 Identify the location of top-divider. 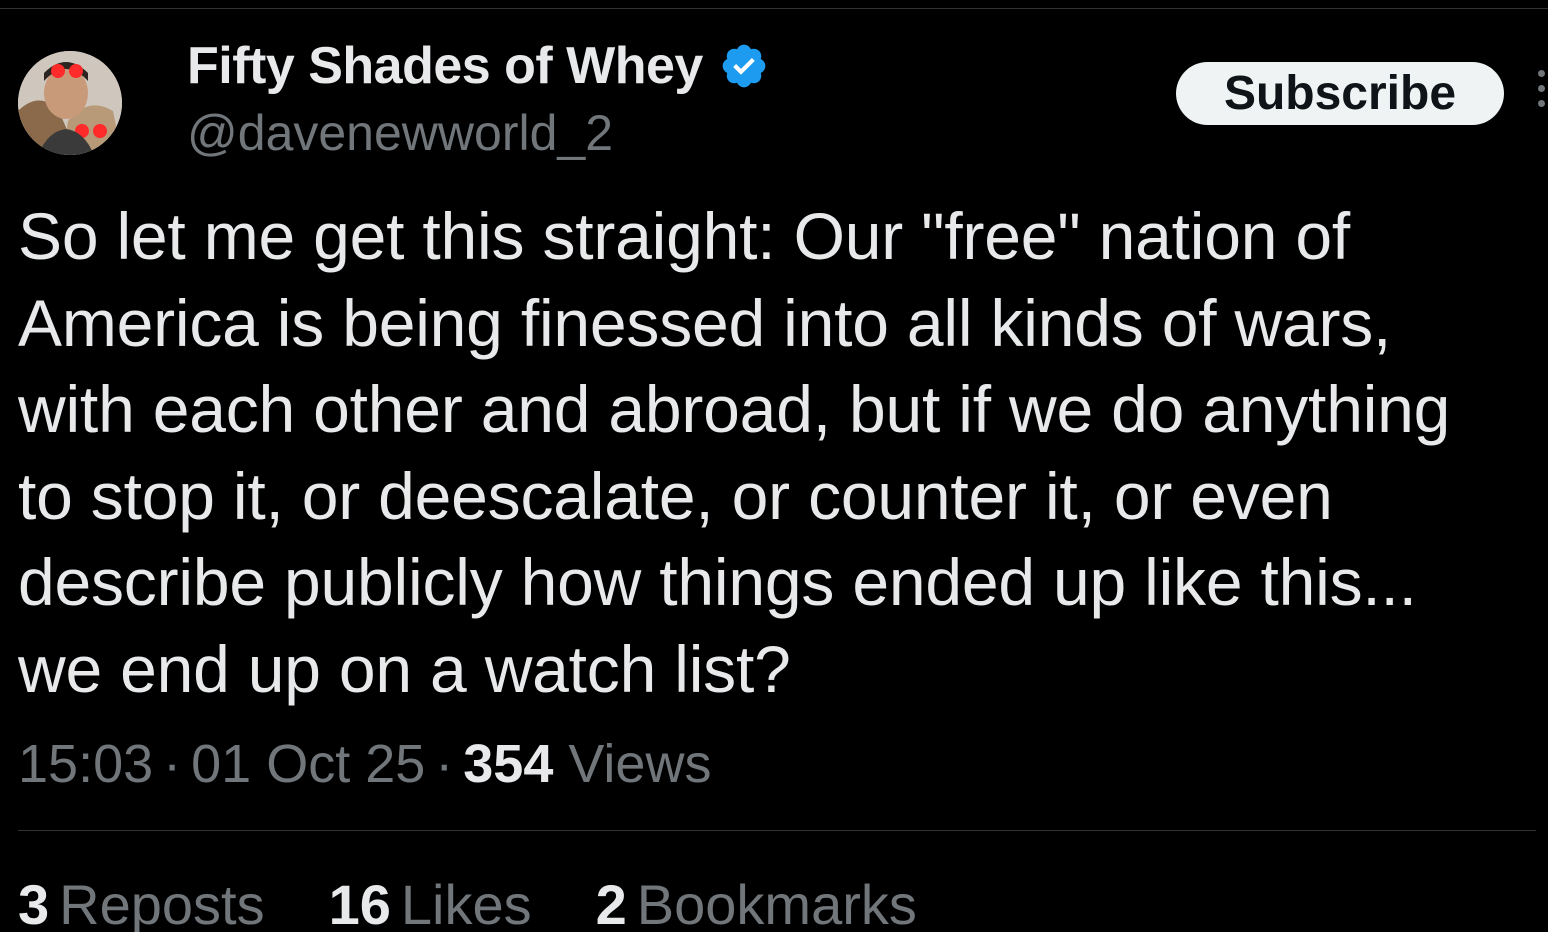
(774, 8).